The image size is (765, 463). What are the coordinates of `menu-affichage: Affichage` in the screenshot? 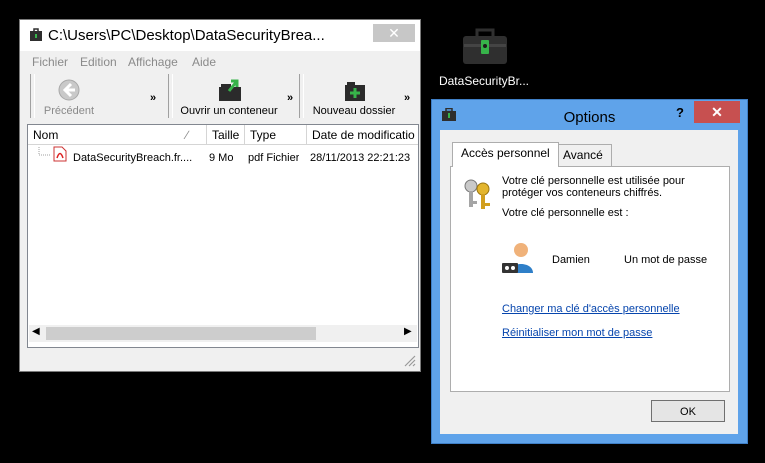 It's located at (153, 62).